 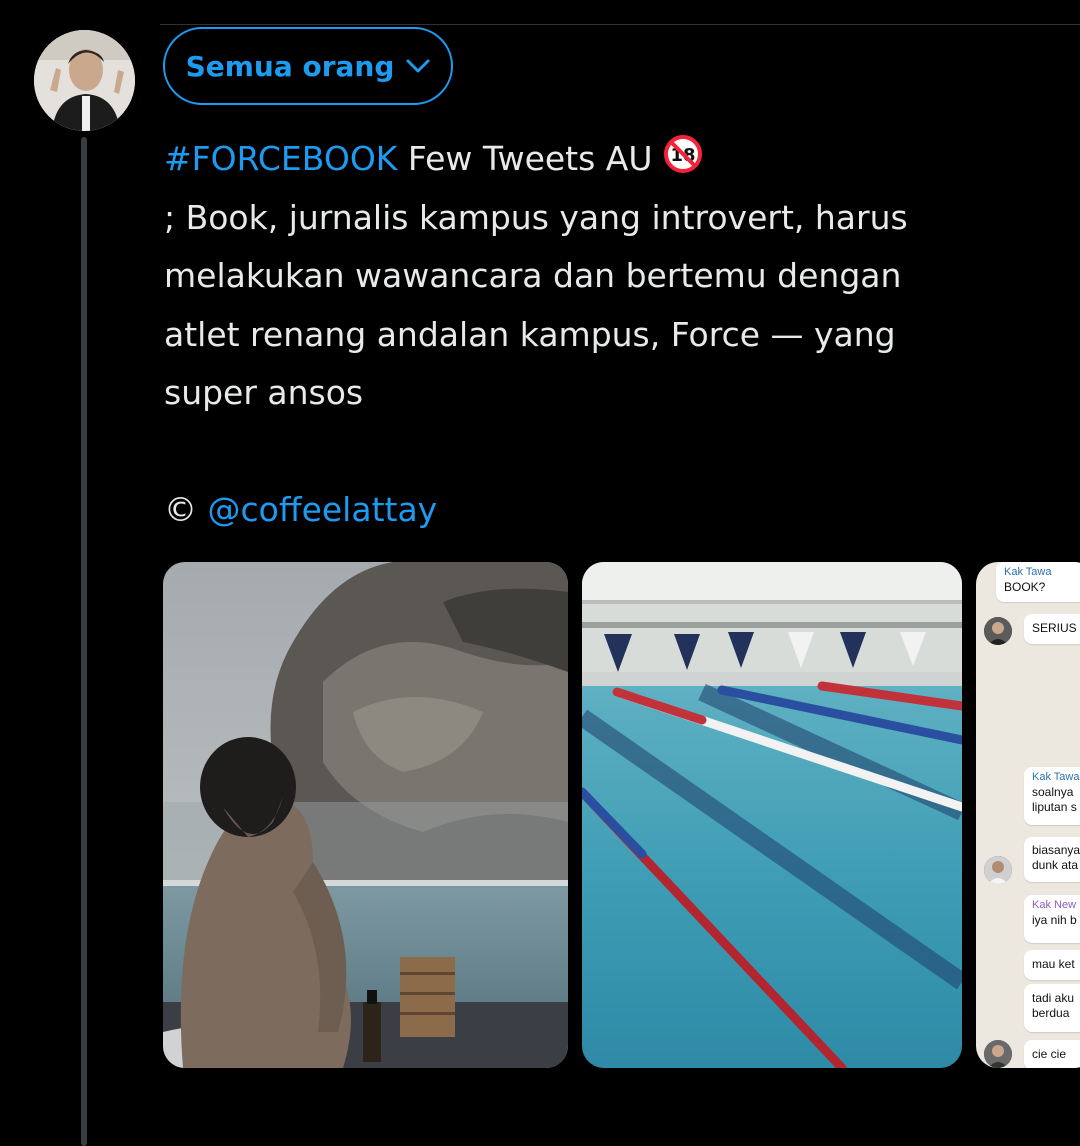 I want to click on audience-selector-button: Semua orang, so click(x=308, y=66).